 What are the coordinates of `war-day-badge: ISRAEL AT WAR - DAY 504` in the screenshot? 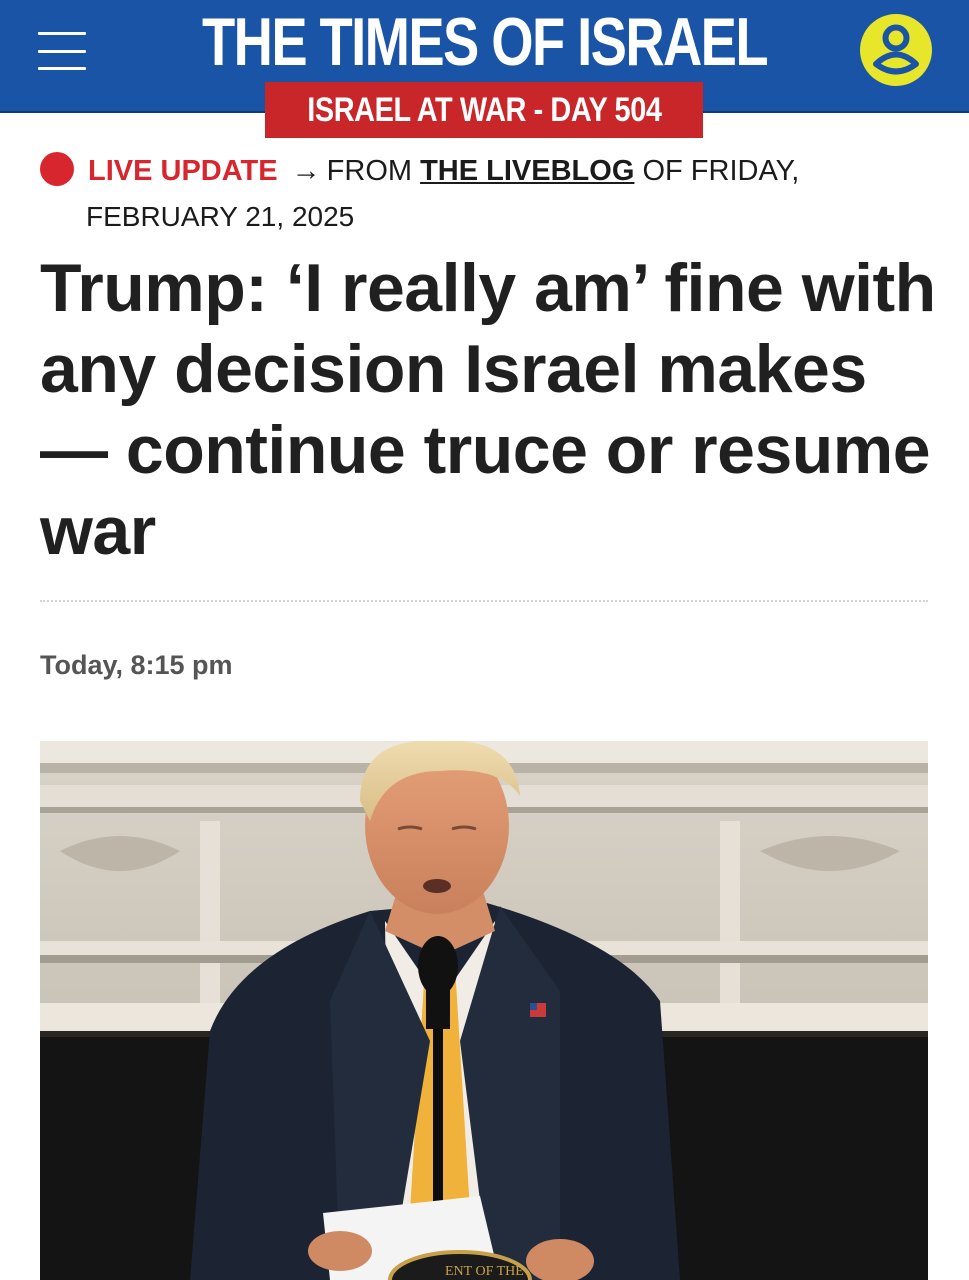 It's located at (484, 110).